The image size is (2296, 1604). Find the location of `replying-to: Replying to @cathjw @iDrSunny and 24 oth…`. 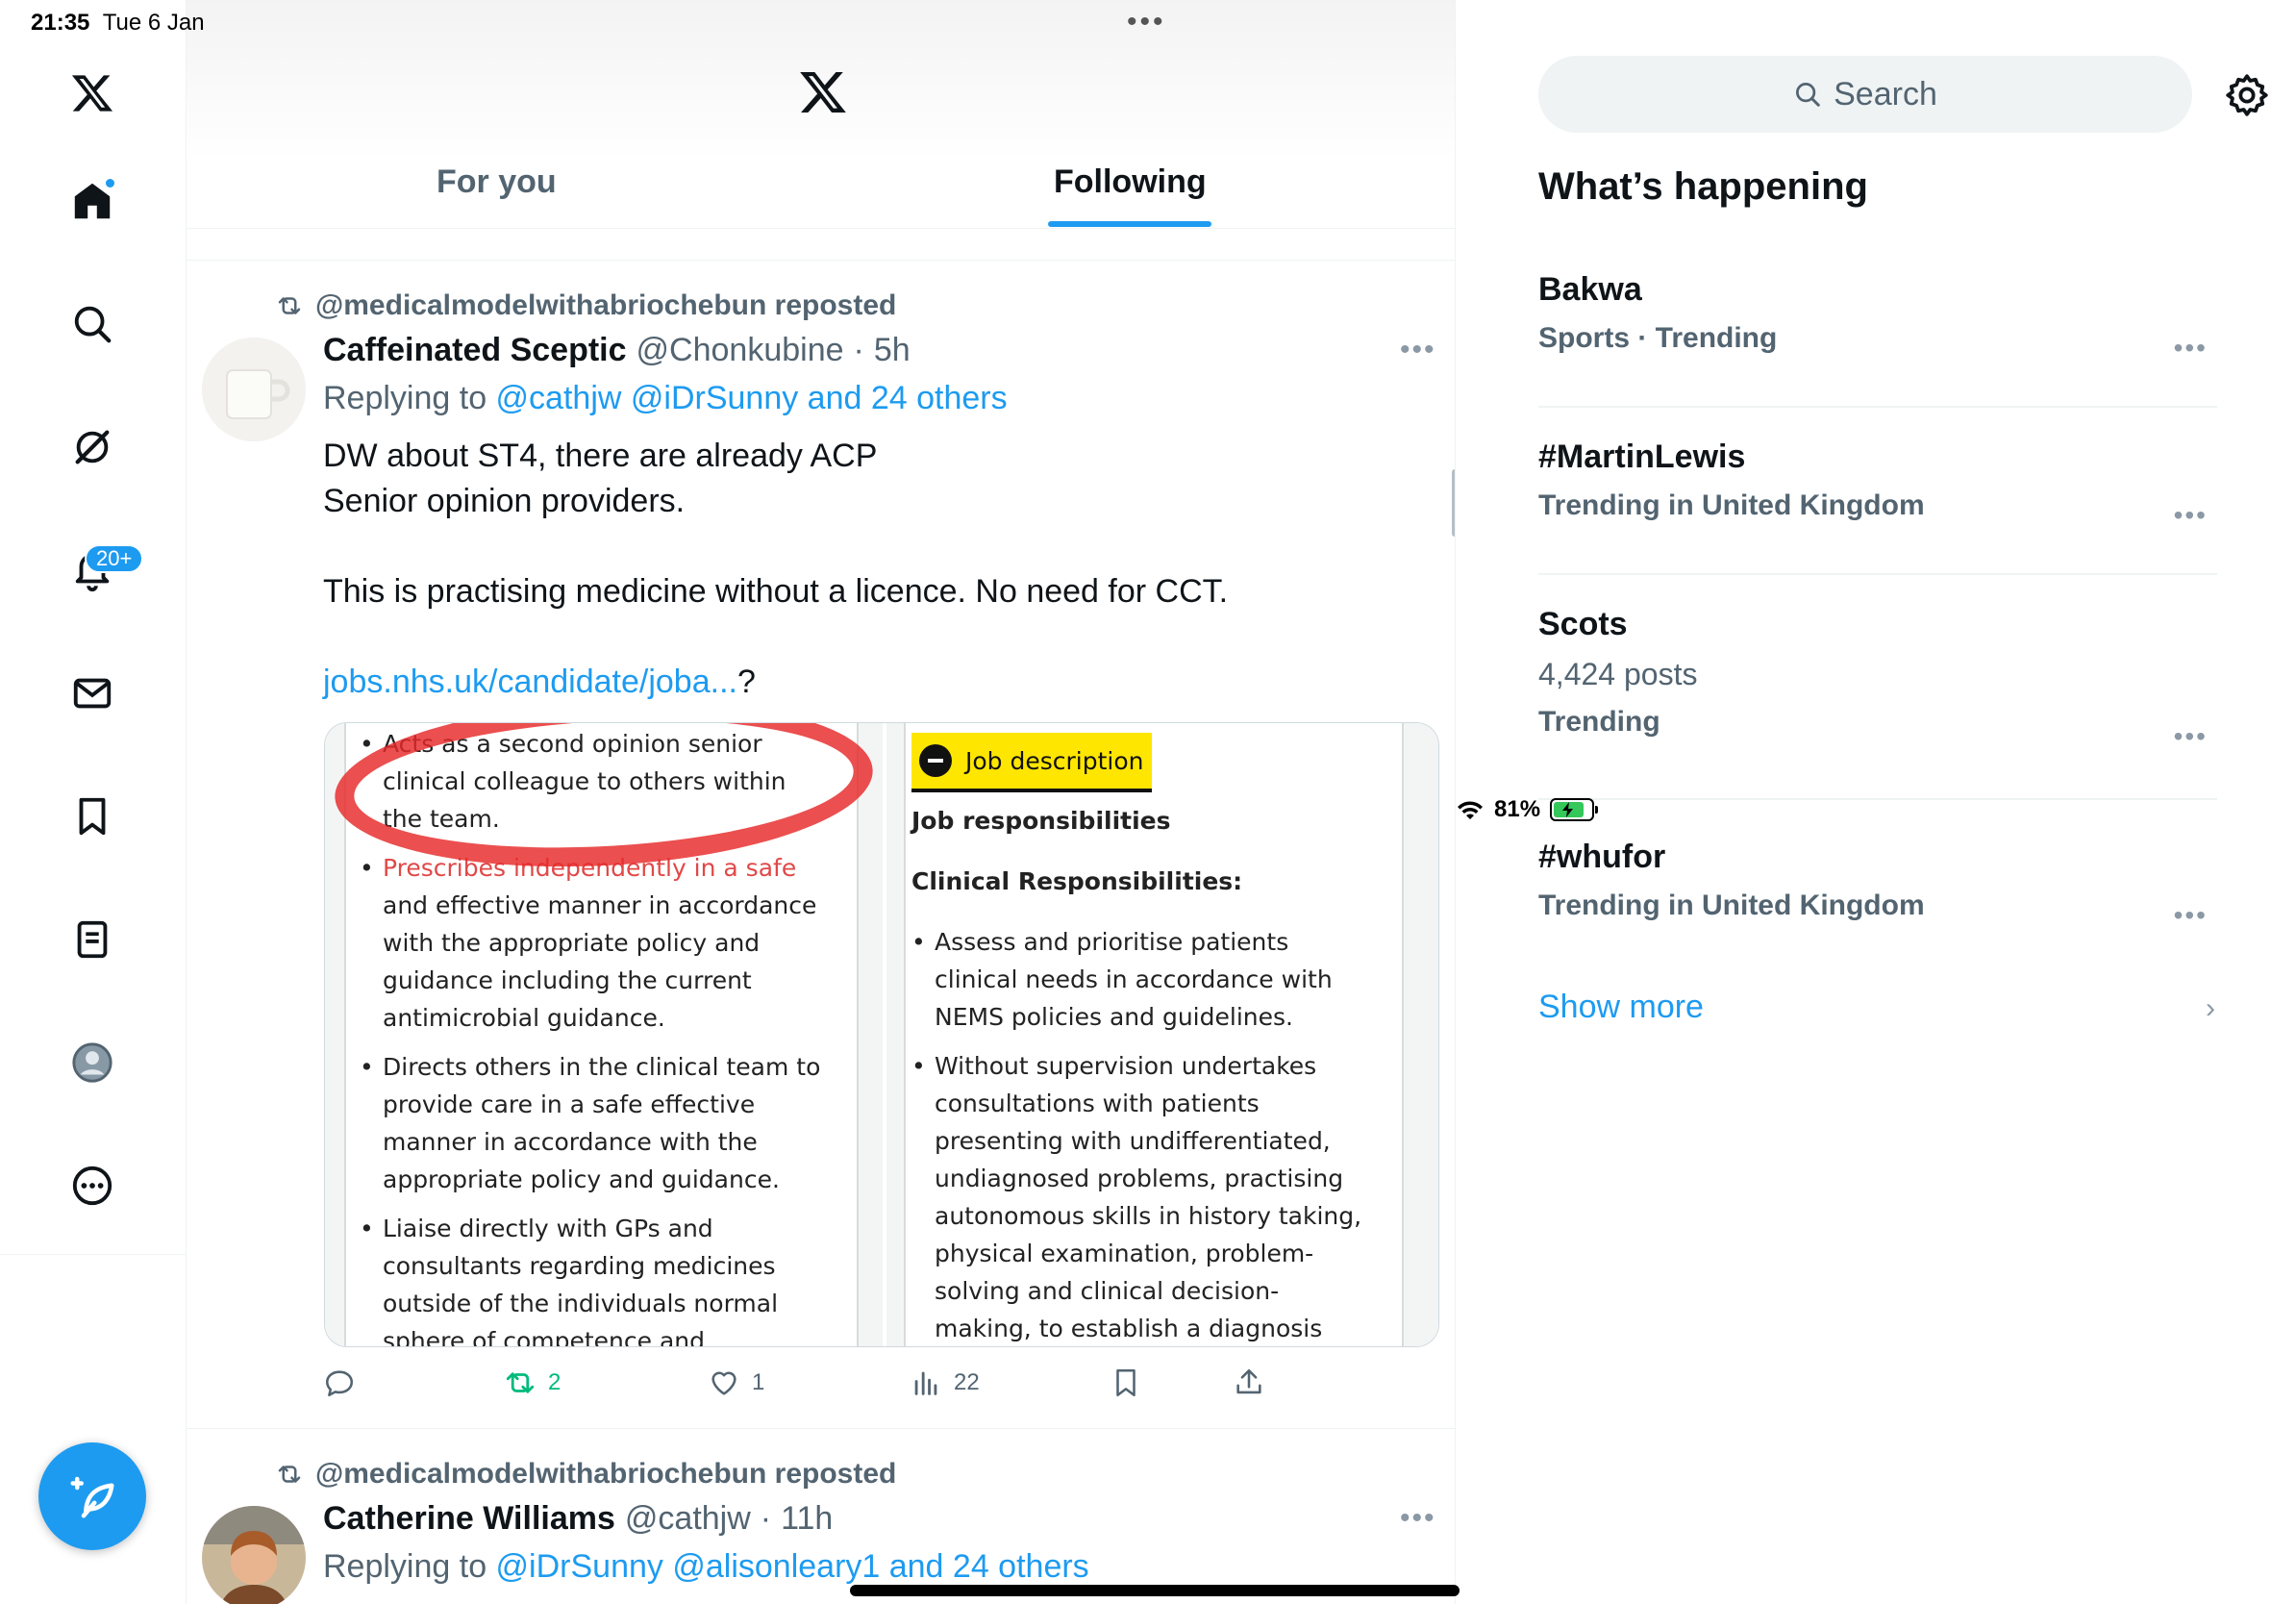

replying-to: Replying to @cathjw @iDrSunny and 24 oth… is located at coordinates (665, 398).